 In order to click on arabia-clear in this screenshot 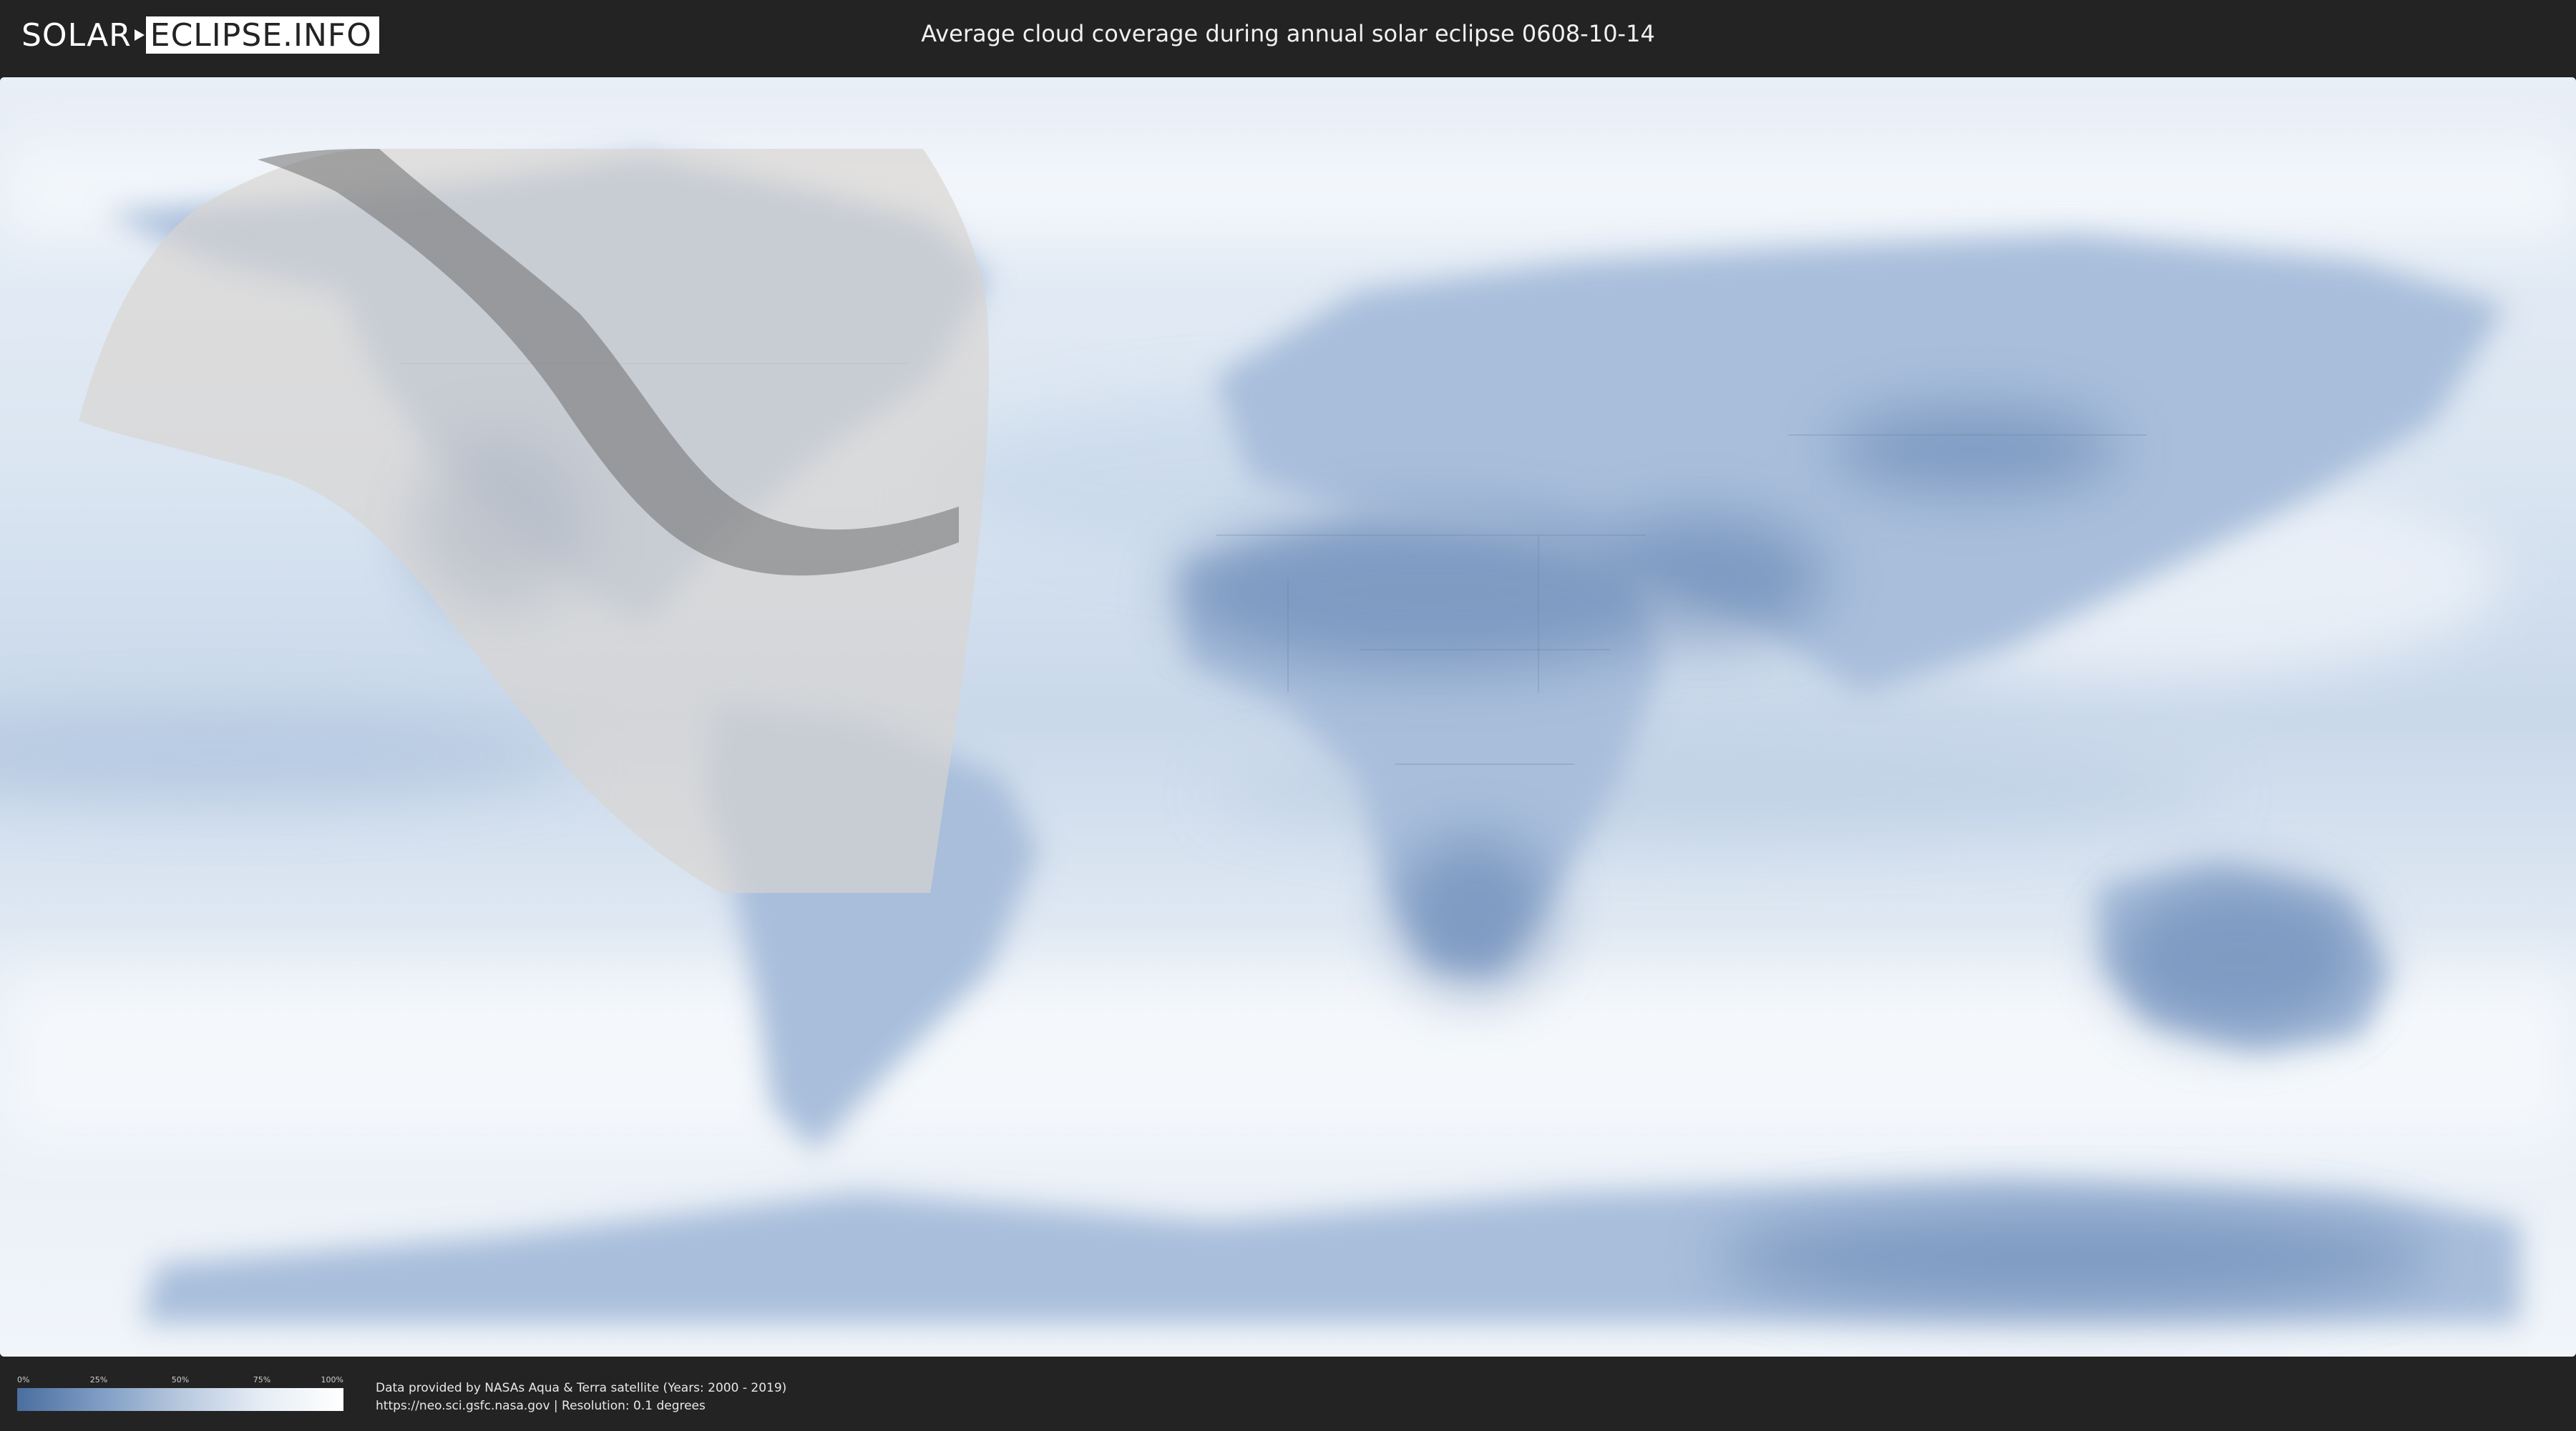, I will do `click(1703, 578)`.